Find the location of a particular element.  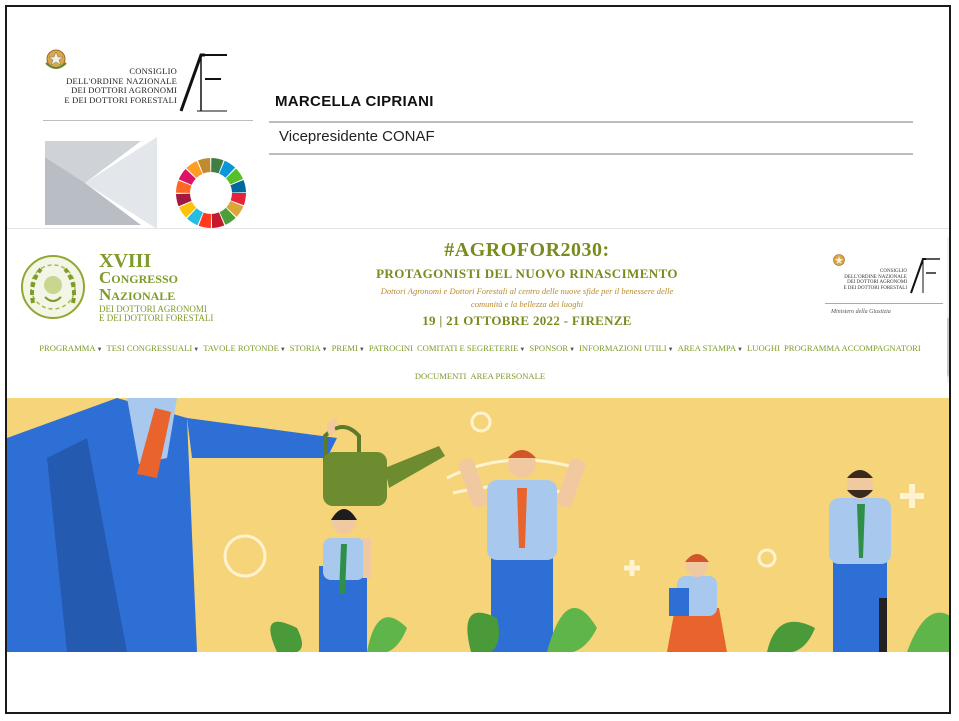

nazionale-word: Nazionale is located at coordinates (137, 294).